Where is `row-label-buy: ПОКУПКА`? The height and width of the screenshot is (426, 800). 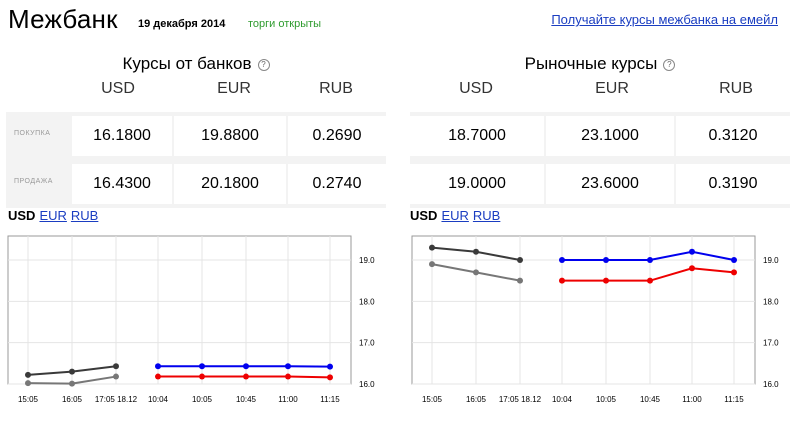 row-label-buy: ПОКУПКА is located at coordinates (32, 133).